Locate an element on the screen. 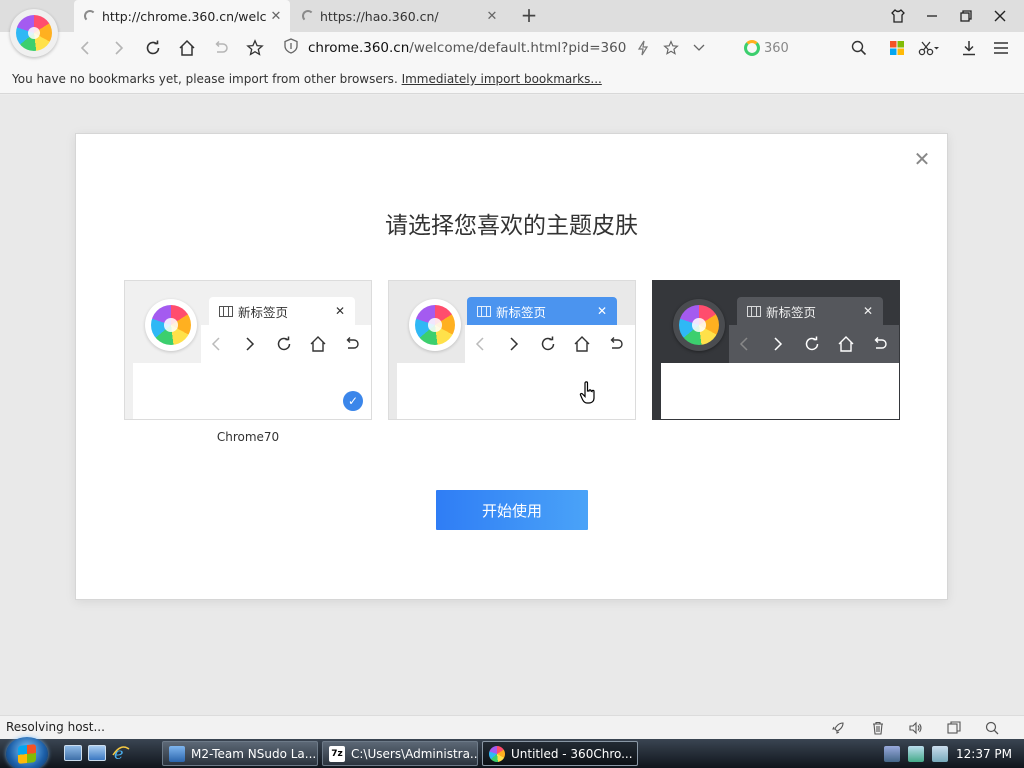  dialog-close-button: ✕ is located at coordinates (922, 159).